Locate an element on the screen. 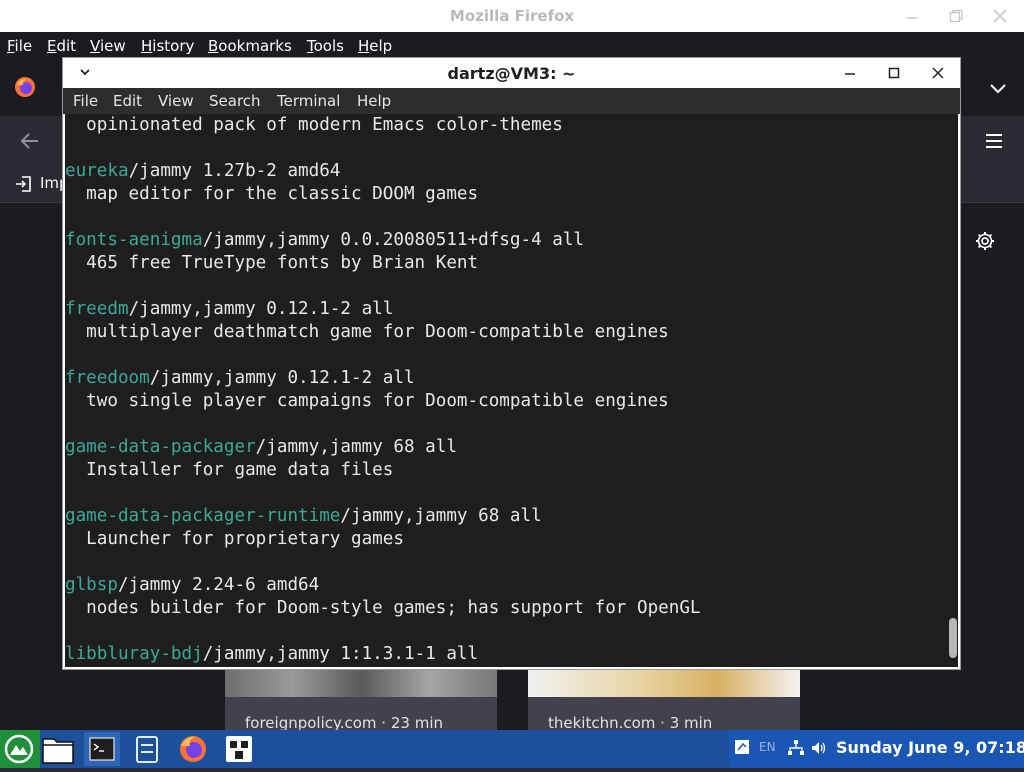  terminal-line: libbluray-bdj/jammy,jammy 1:1.3.1-1 all is located at coordinates (383, 654).